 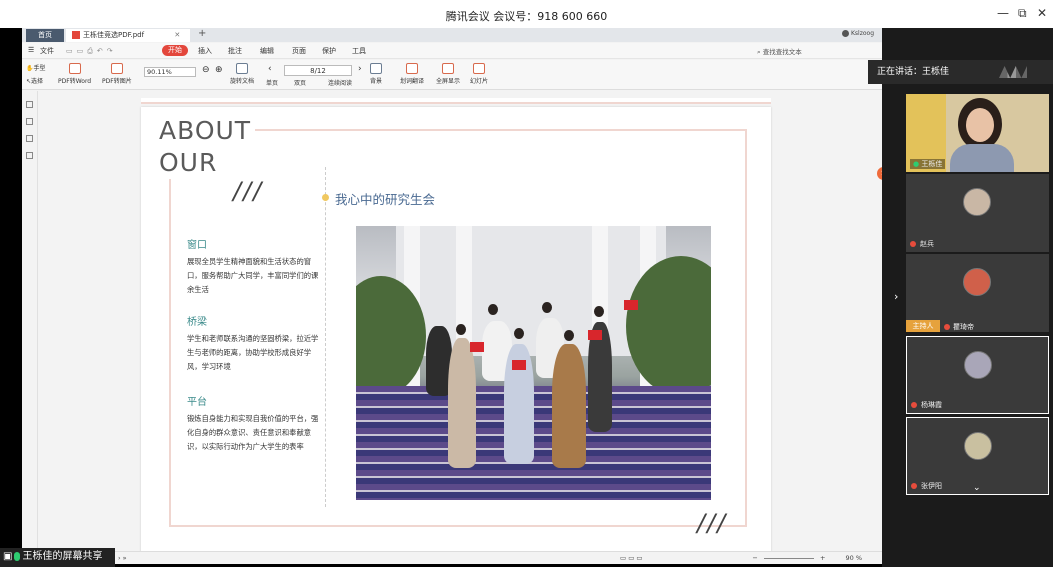 What do you see at coordinates (31, 50) in the screenshot?
I see `menu-icon: ☰` at bounding box center [31, 50].